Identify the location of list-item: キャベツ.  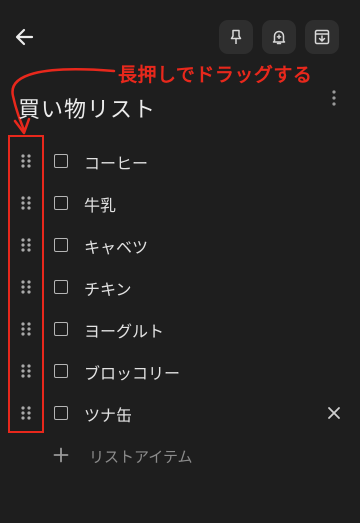
(180, 245).